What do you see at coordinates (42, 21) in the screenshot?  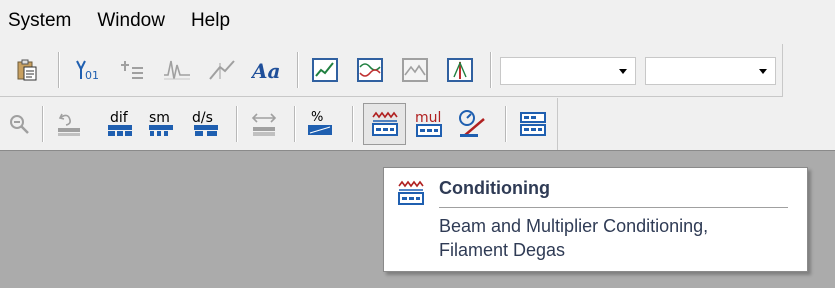 I see `menu-system: System` at bounding box center [42, 21].